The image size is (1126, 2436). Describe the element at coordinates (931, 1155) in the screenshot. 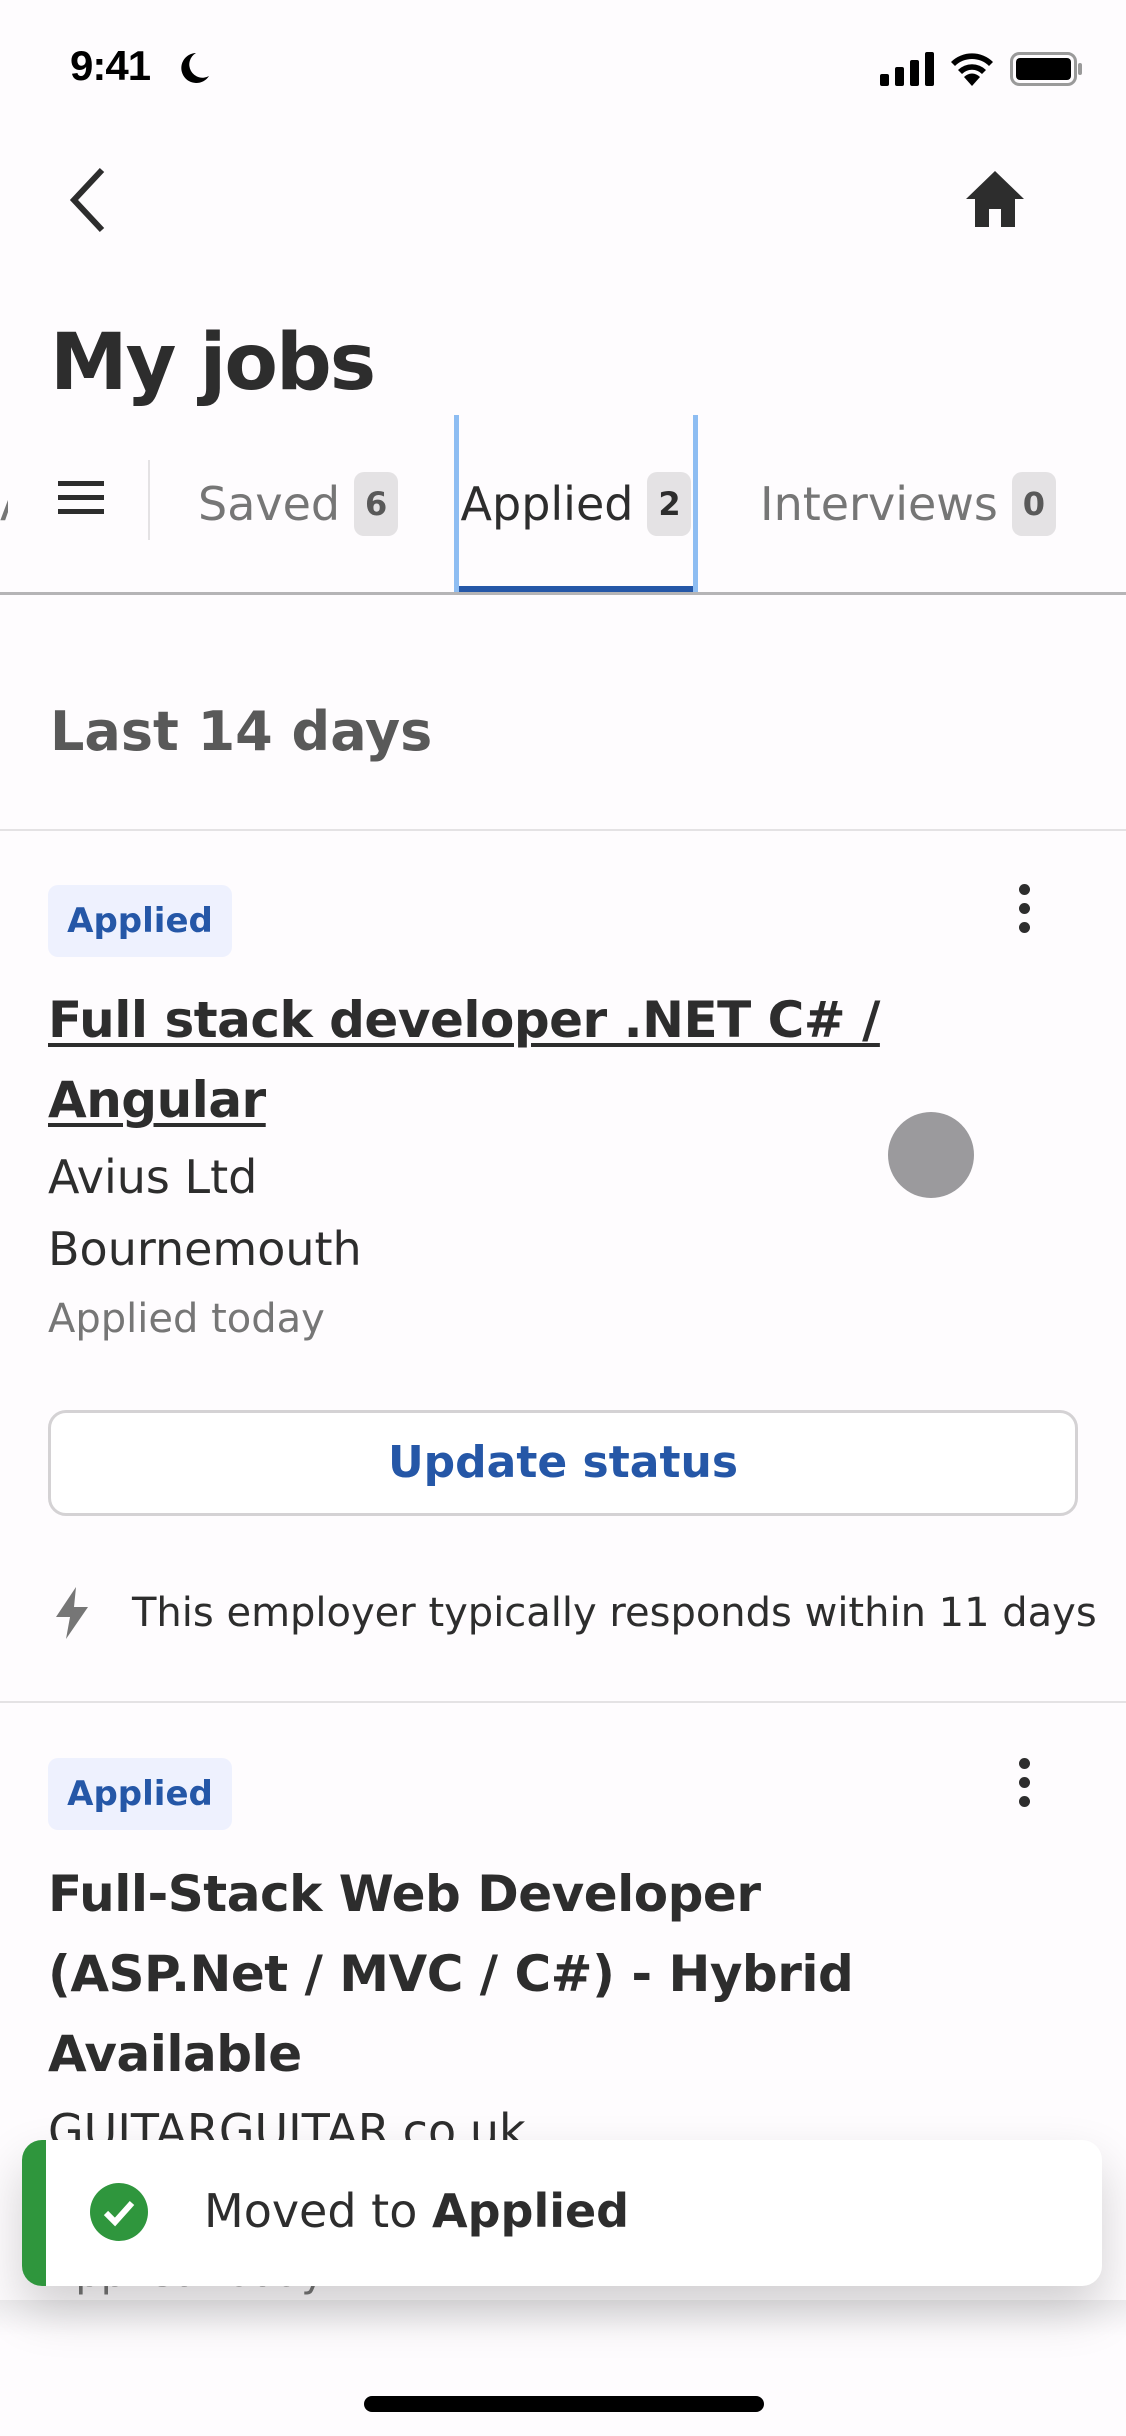

I see `touch-indicator` at that location.